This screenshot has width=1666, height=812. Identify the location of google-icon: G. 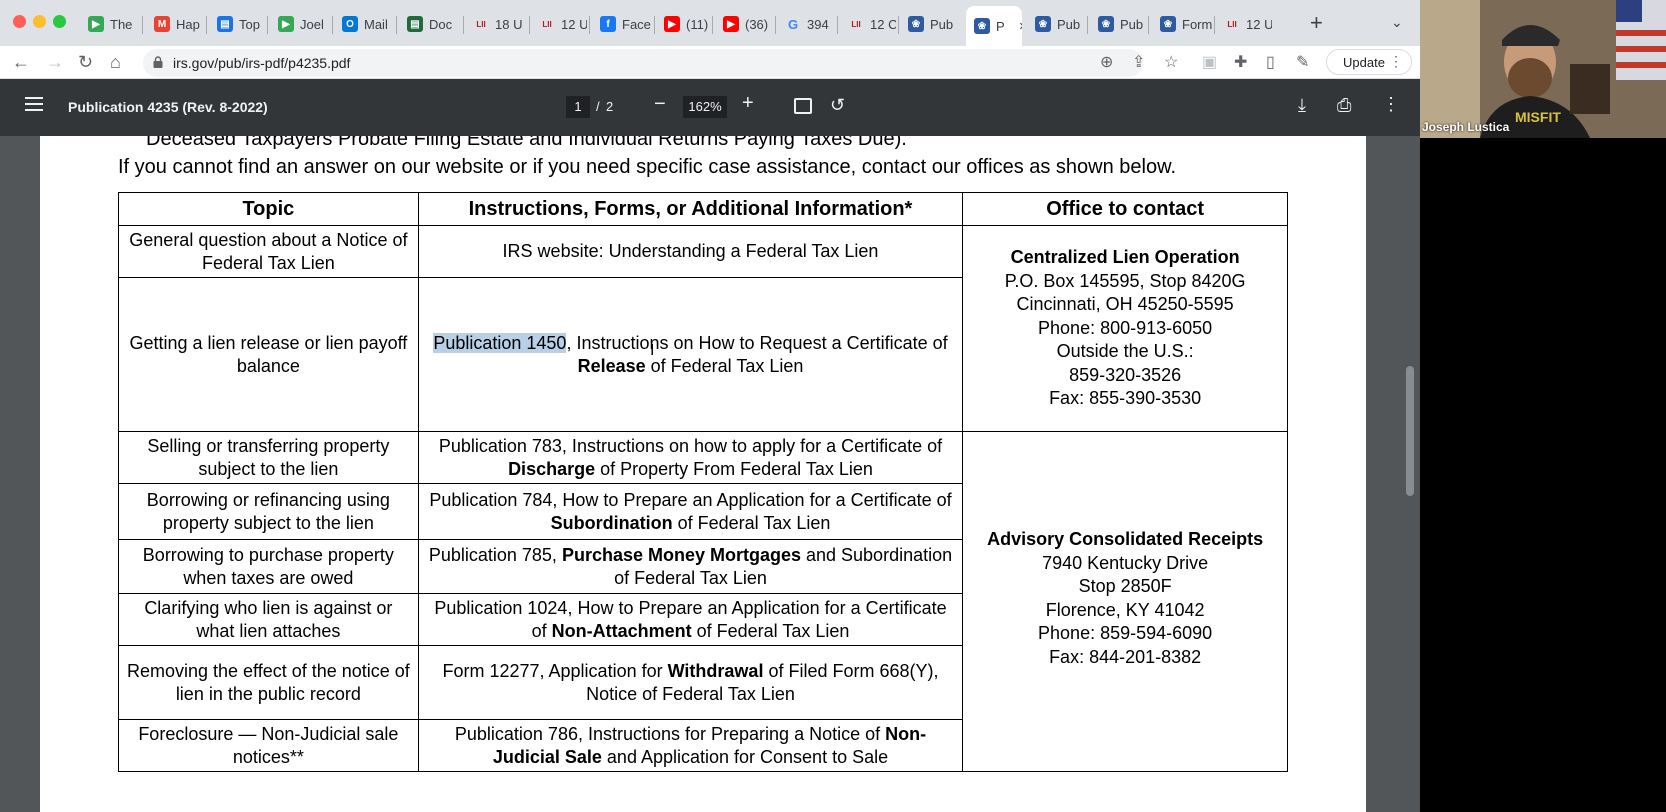
(793, 24).